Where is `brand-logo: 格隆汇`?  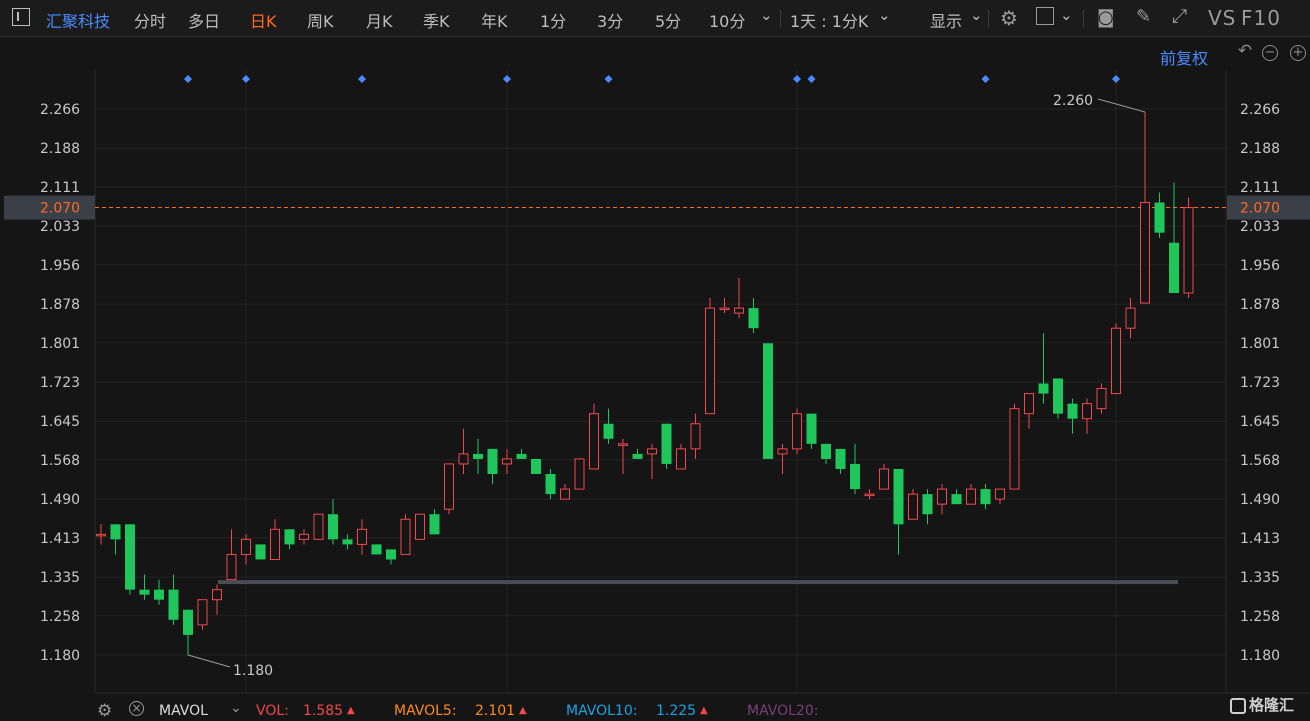 brand-logo: 格隆汇 is located at coordinates (1262, 704).